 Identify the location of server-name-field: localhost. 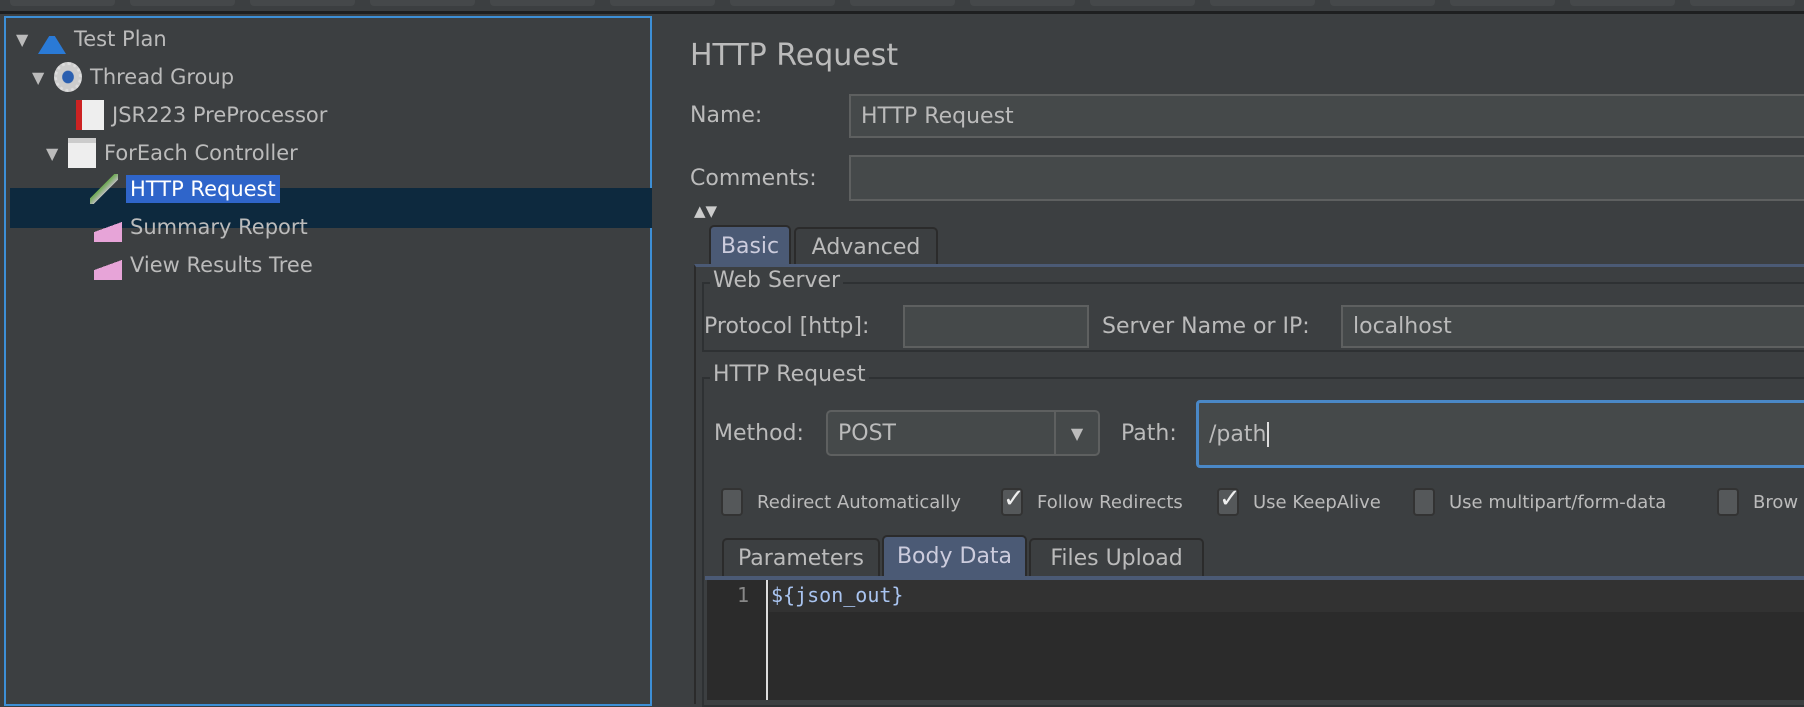
(1572, 326).